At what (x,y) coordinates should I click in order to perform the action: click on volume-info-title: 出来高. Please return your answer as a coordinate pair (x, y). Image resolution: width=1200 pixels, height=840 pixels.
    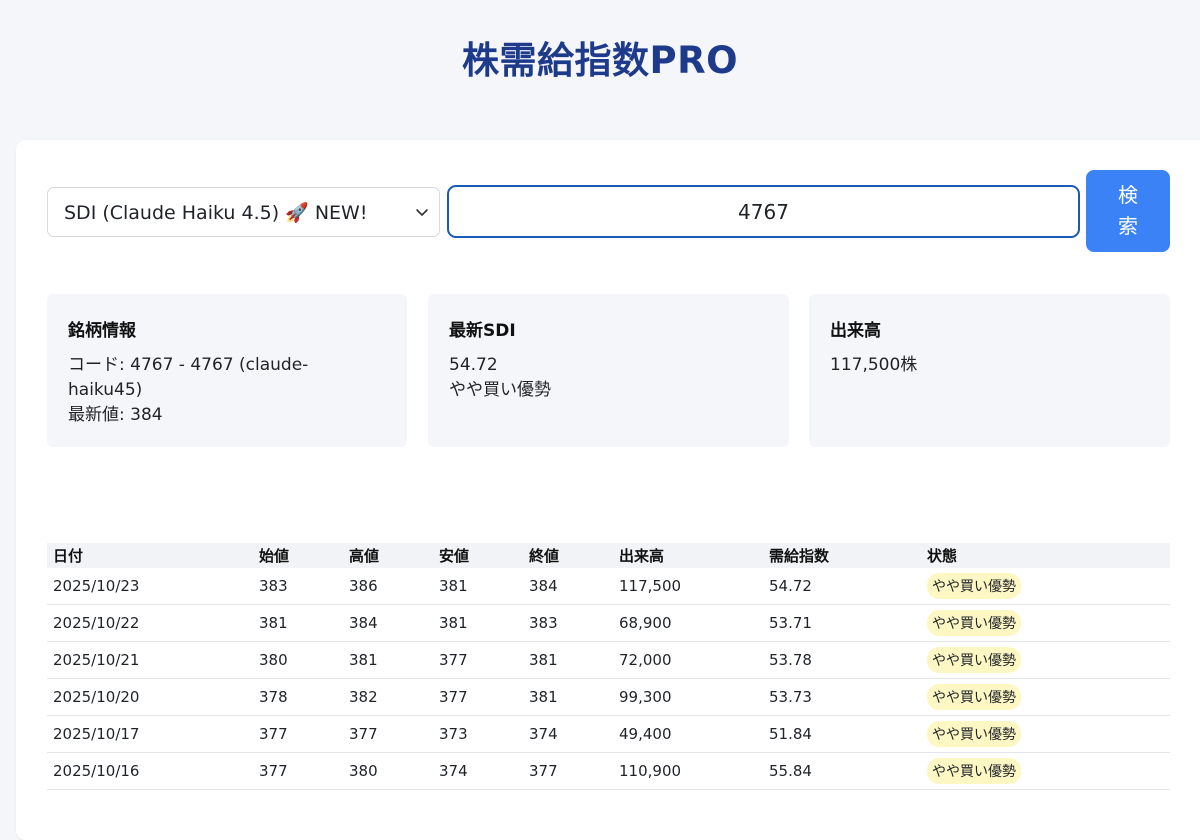
    Looking at the image, I should click on (855, 331).